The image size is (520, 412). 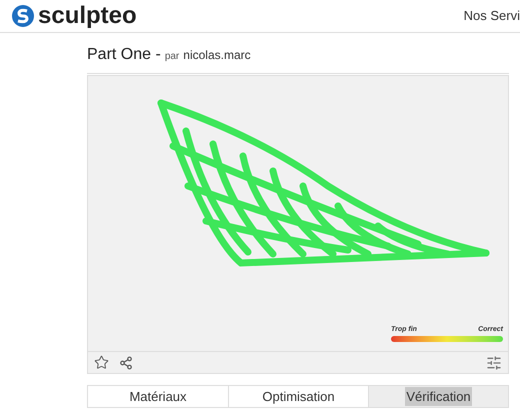 What do you see at coordinates (124, 55) in the screenshot?
I see `part-title: Part One -` at bounding box center [124, 55].